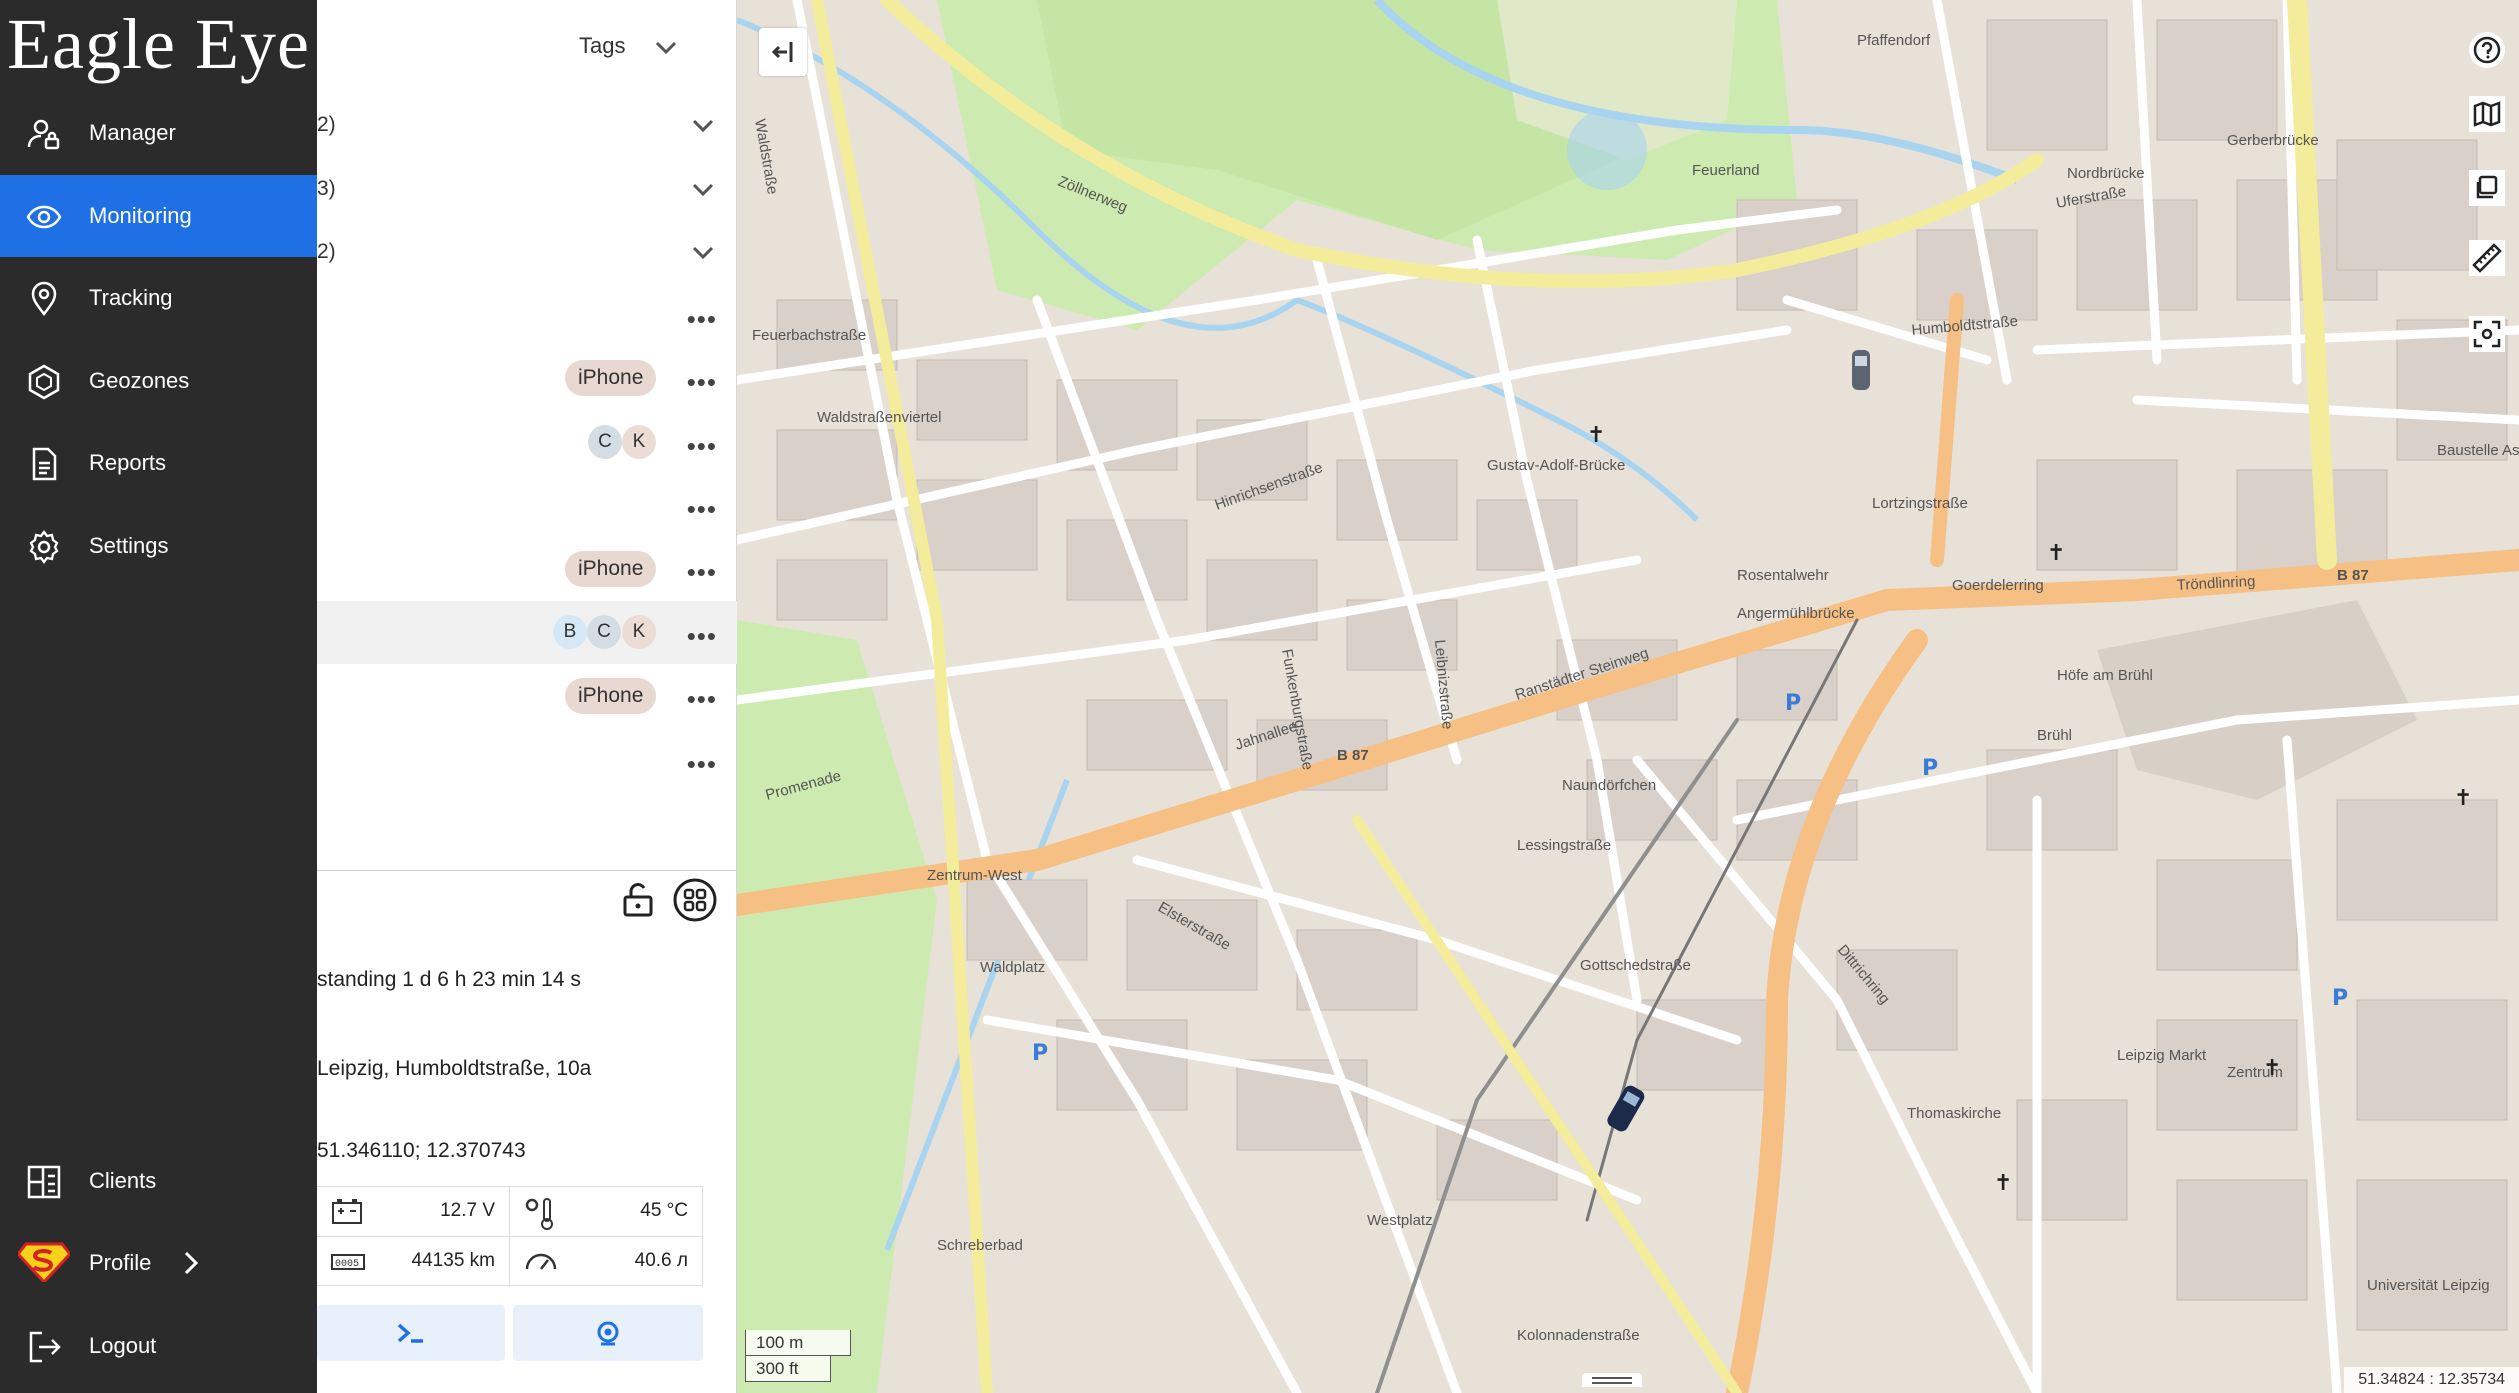 The image size is (2519, 1393). Describe the element at coordinates (695, 900) in the screenshot. I see `widgets-grid-icon` at that location.